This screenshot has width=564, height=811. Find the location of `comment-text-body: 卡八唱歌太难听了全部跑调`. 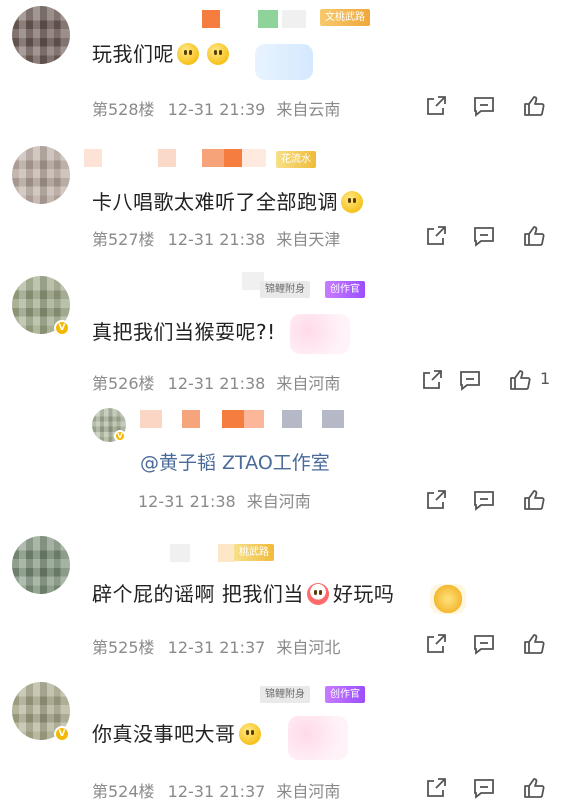

comment-text-body: 卡八唱歌太难听了全部跑调 is located at coordinates (215, 202).